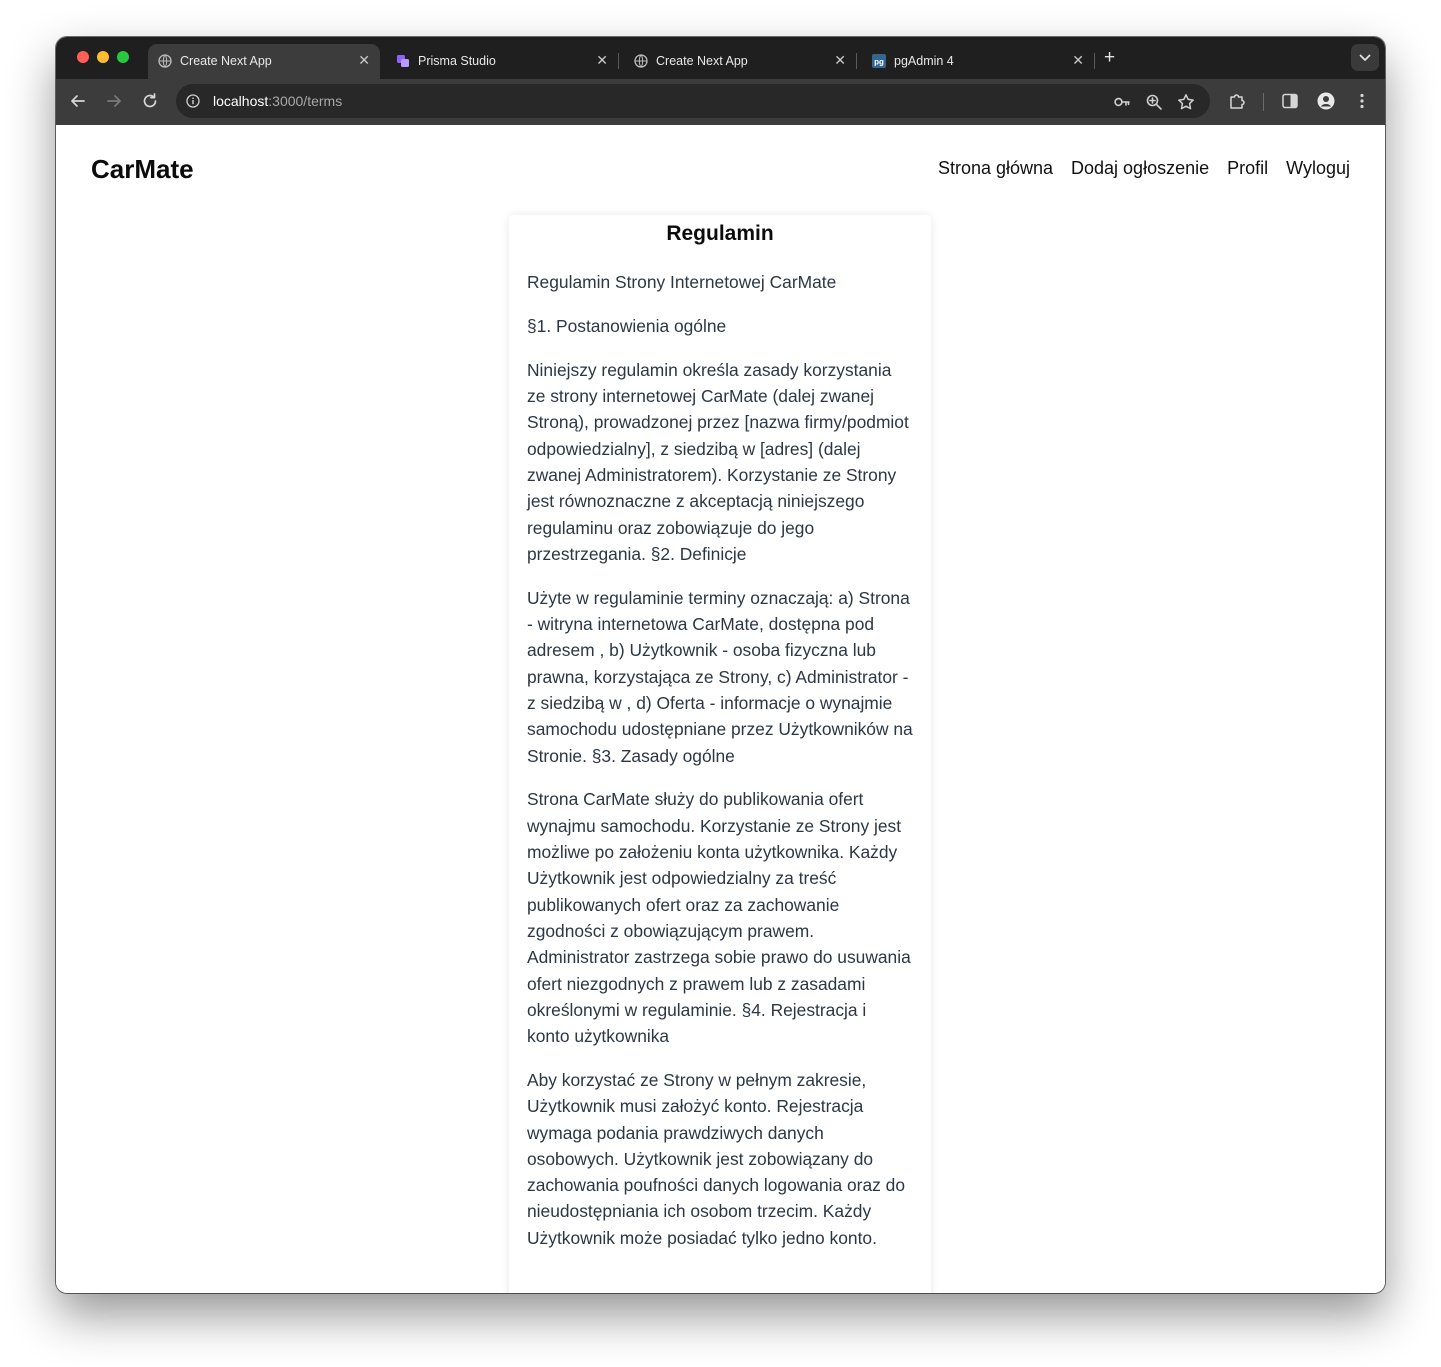 Image resolution: width=1441 pixels, height=1367 pixels. I want to click on address-bar: localhost:3000/terms, so click(693, 101).